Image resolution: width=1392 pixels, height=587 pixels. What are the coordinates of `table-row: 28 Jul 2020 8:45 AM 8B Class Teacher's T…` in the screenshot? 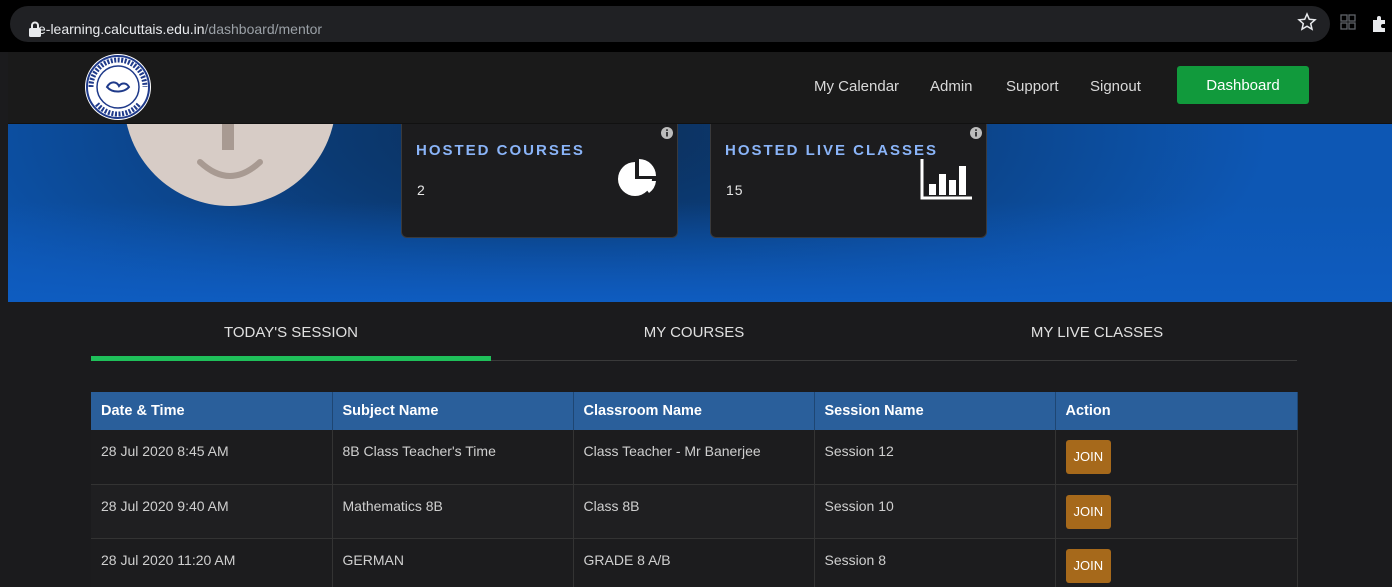 It's located at (694, 457).